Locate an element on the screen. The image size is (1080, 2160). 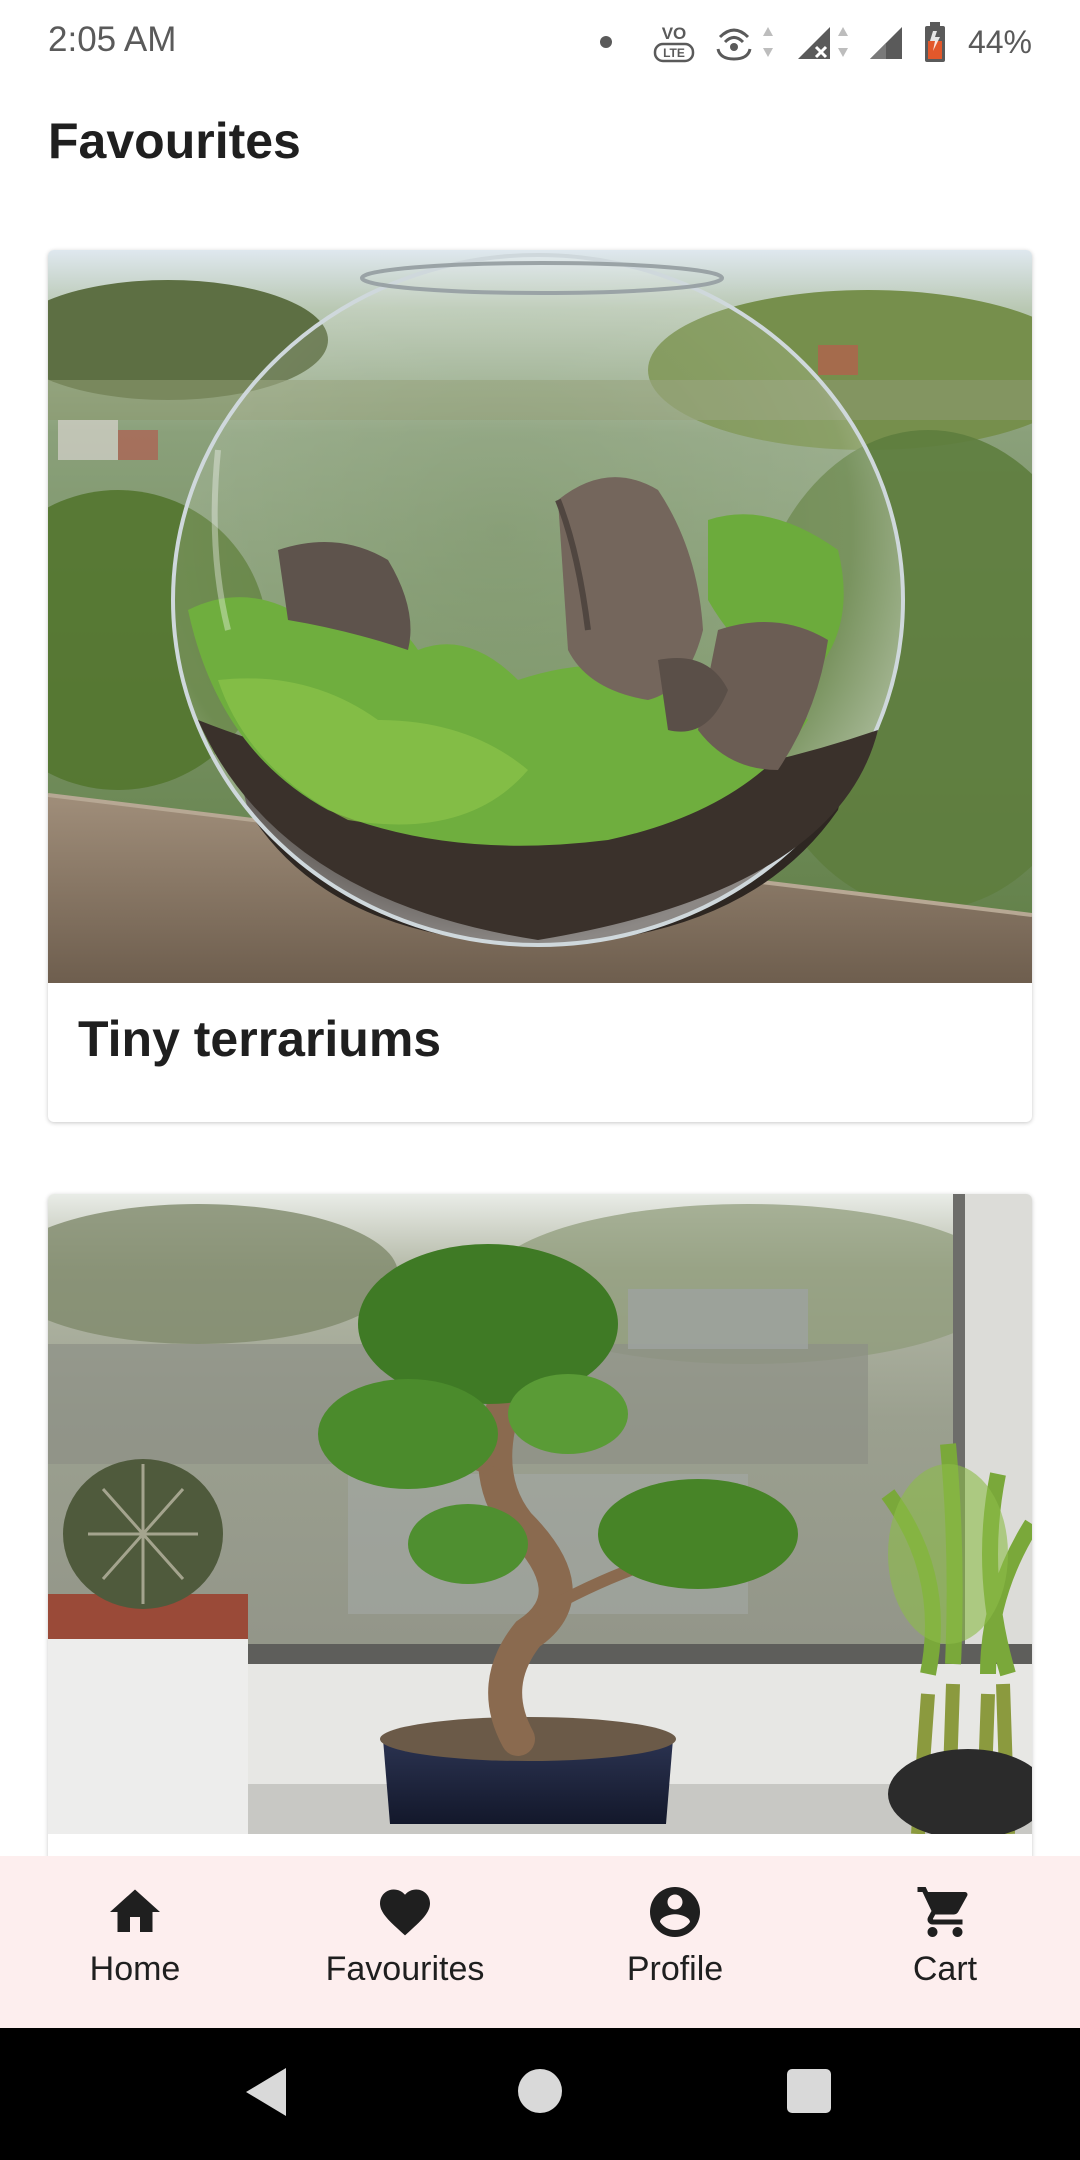
status-icons: VO LTE 44% is located at coordinates (815, 42).